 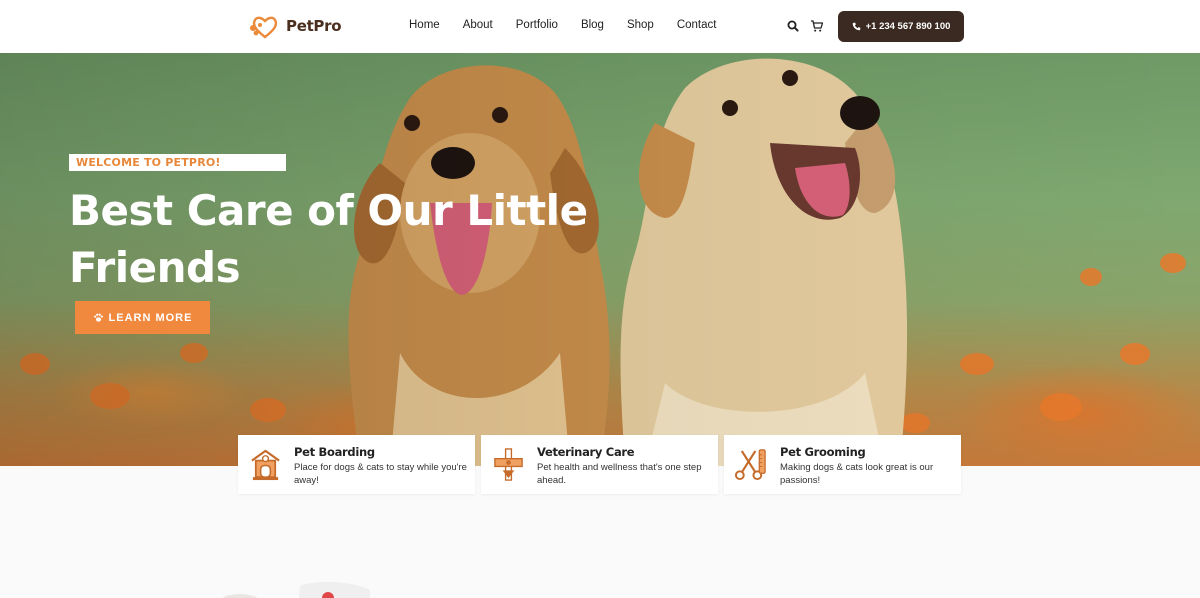 I want to click on cart-icon, so click(x=817, y=26).